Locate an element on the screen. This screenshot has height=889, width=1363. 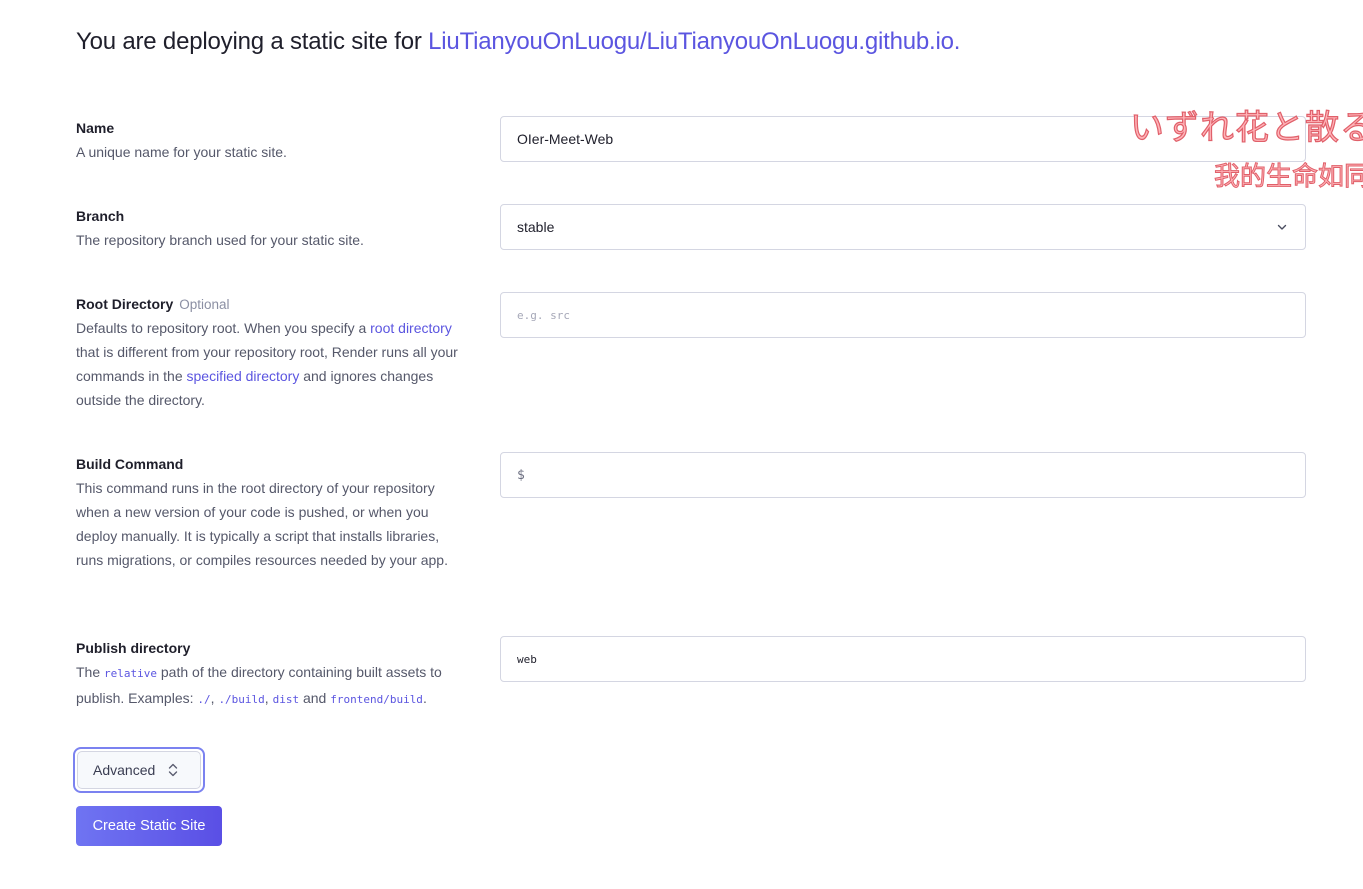
publish-directory-input-wrapper is located at coordinates (903, 659).